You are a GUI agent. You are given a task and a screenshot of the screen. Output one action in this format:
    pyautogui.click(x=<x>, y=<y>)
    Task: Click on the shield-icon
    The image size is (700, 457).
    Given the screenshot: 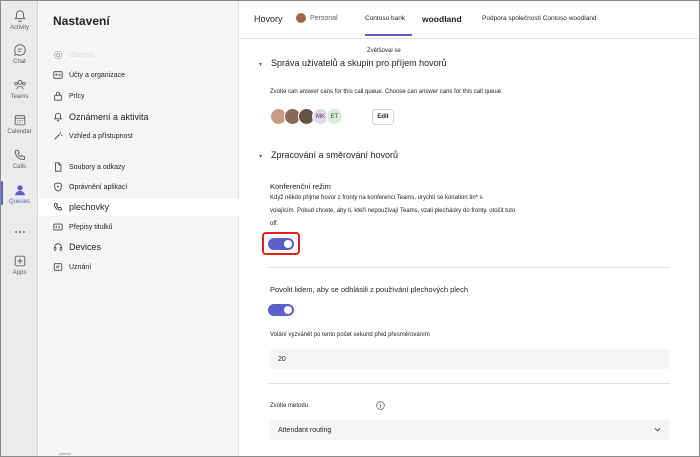 What is the action you would take?
    pyautogui.click(x=58, y=187)
    